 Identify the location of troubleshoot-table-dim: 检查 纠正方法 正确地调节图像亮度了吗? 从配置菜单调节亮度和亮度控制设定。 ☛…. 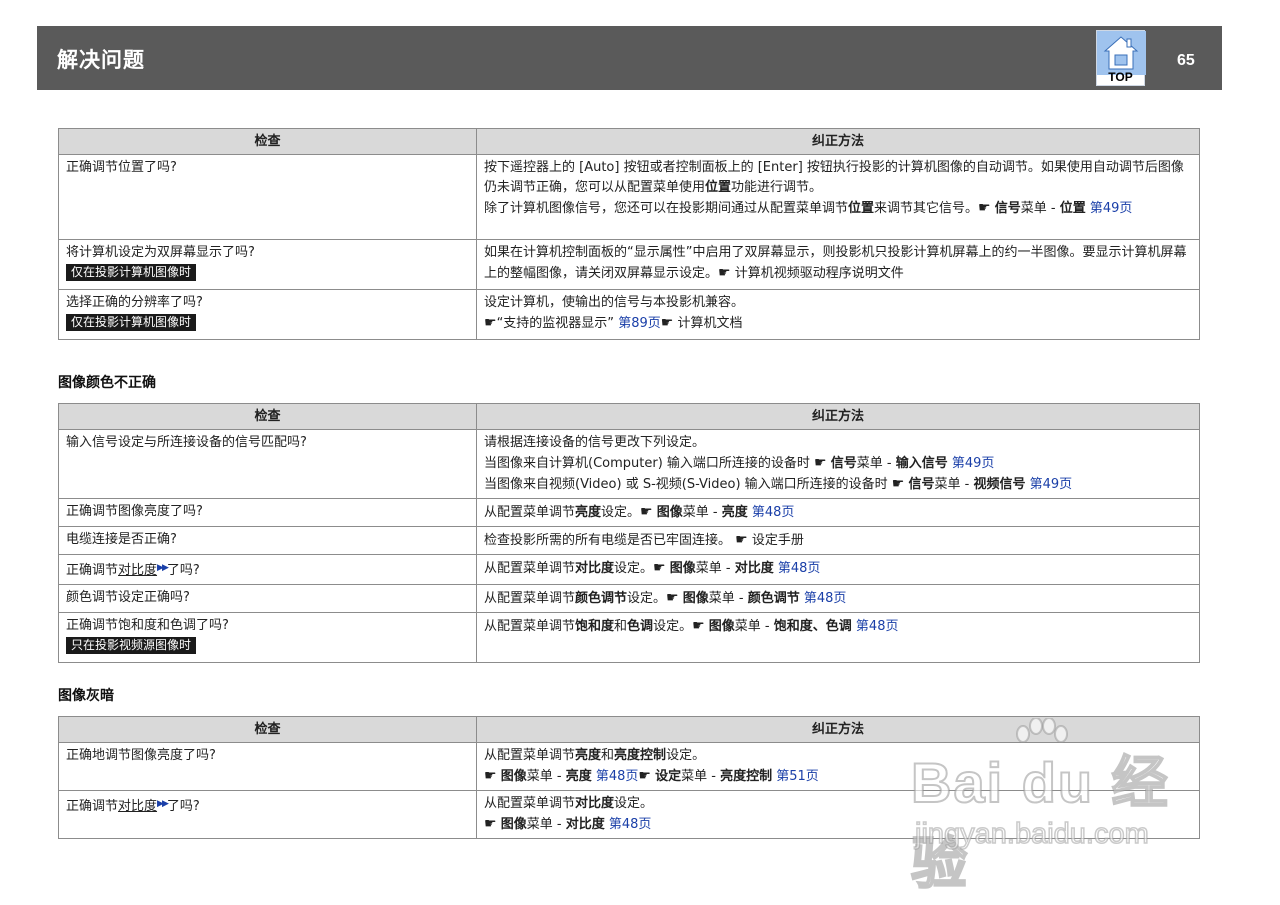
(629, 777).